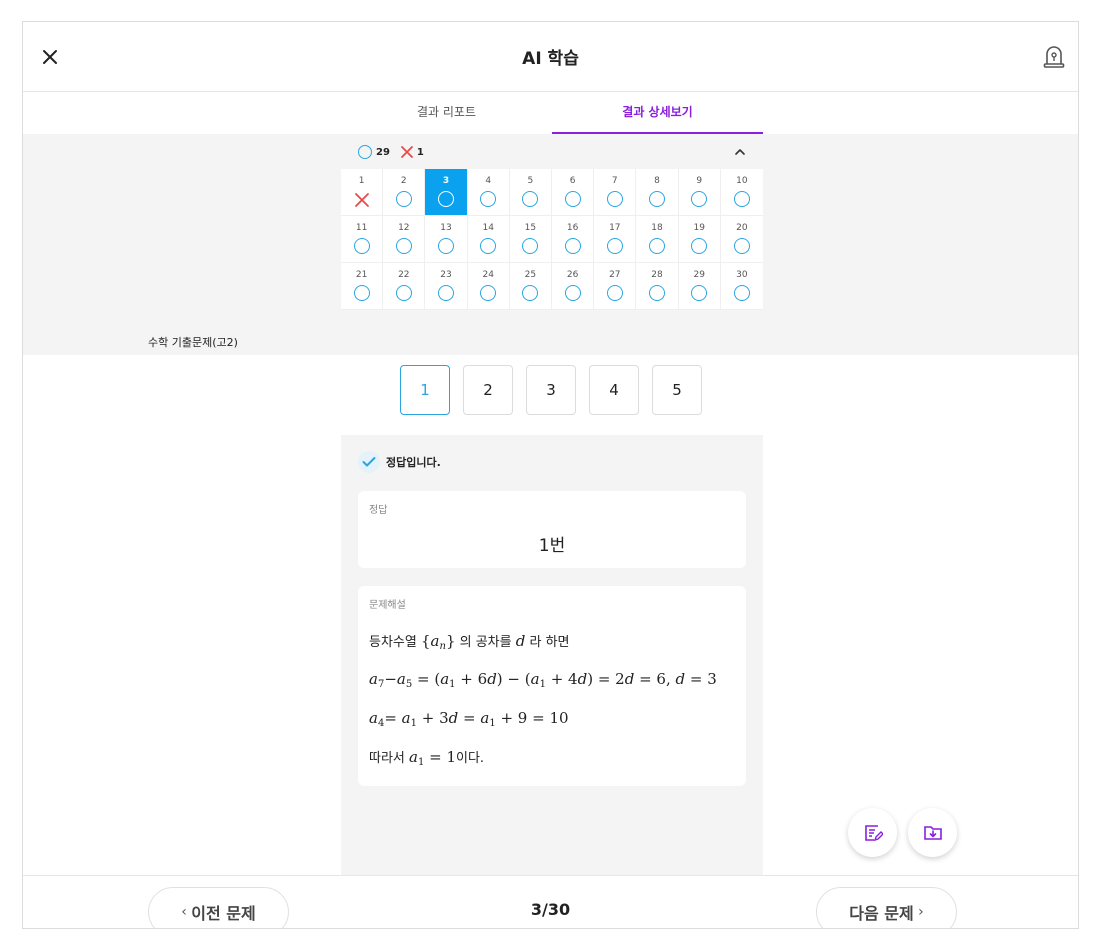  Describe the element at coordinates (361, 228) in the screenshot. I see `question-number: 11` at that location.